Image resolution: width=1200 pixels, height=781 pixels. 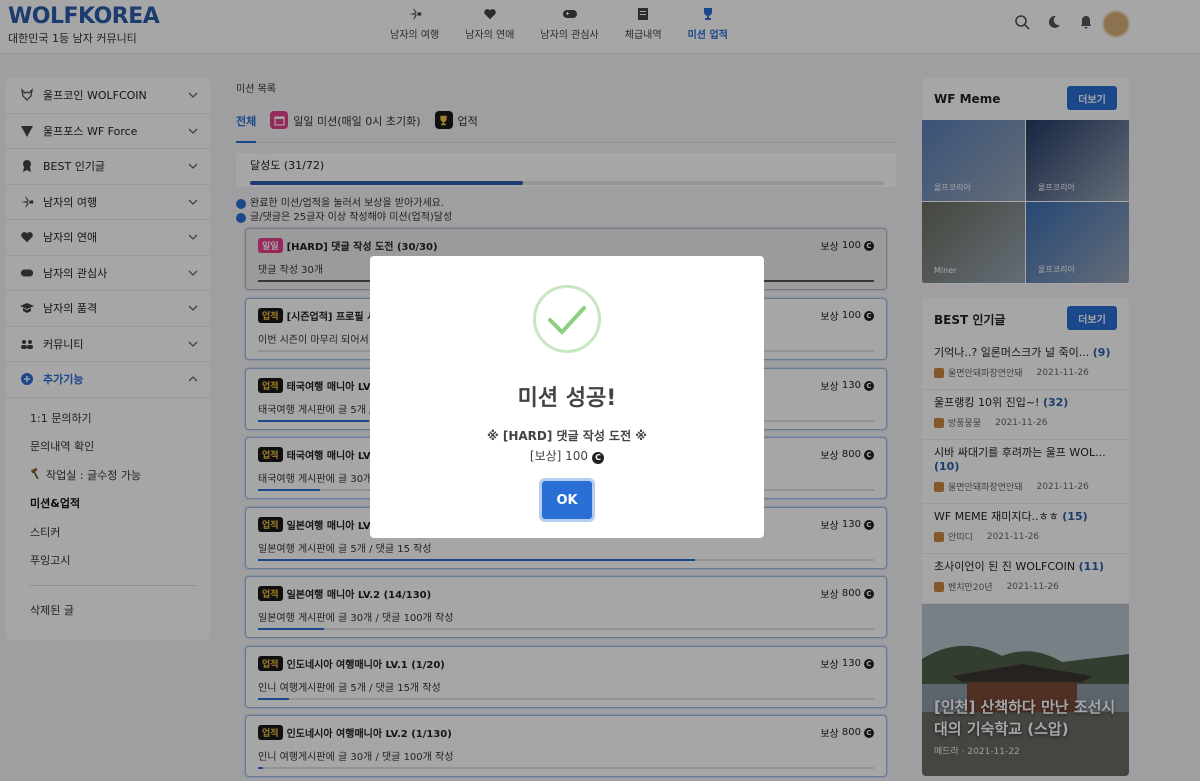 I want to click on mission-success-modal: 미션 성공! ※ [HARD] 댓글 작성 도전 ※ [보상] 100 C OK, so click(x=567, y=397).